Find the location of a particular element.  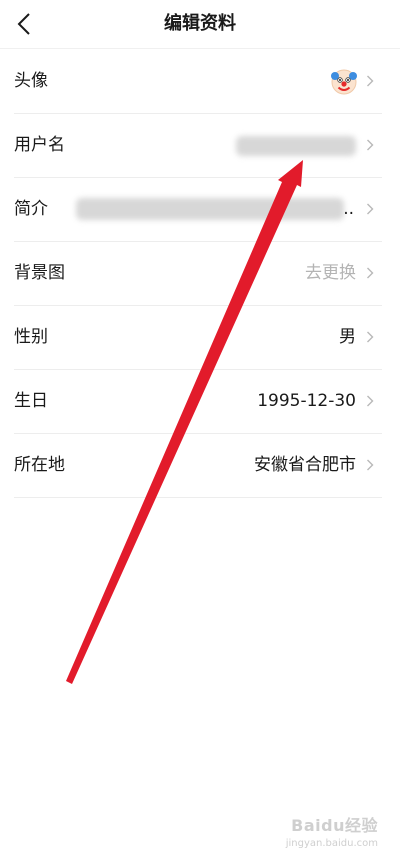

nav-bar: 编辑资料 is located at coordinates (200, 24).